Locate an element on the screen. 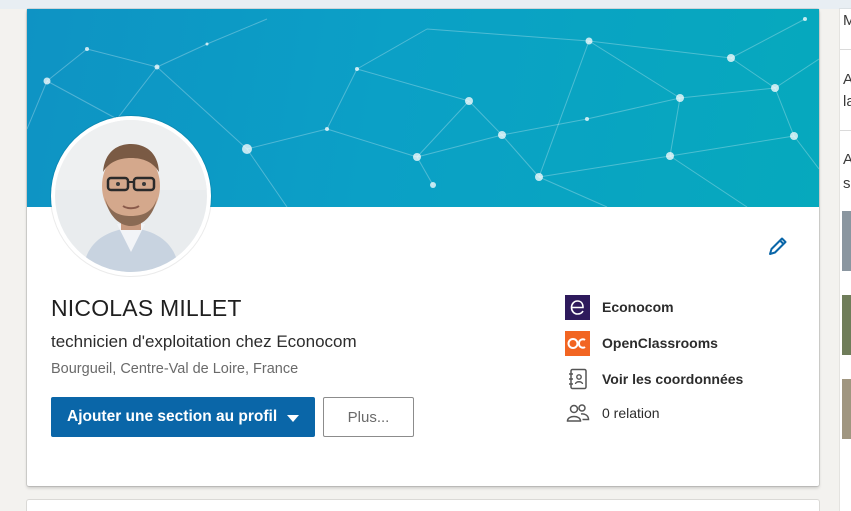 The height and width of the screenshot is (511, 851). econocom-logo is located at coordinates (577, 307).